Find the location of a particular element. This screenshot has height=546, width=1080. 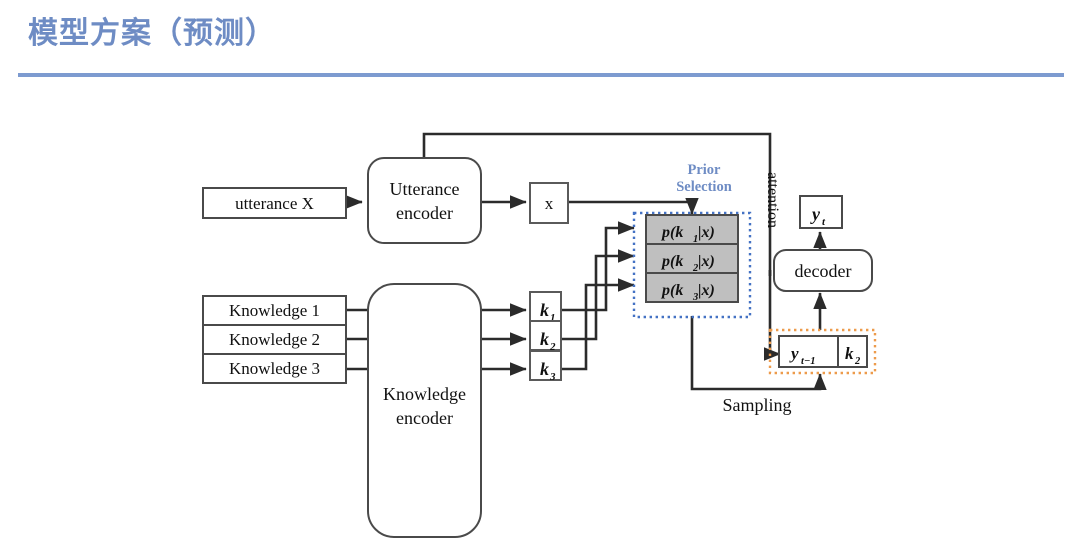

selected-k-label: k is located at coordinates (849, 353).